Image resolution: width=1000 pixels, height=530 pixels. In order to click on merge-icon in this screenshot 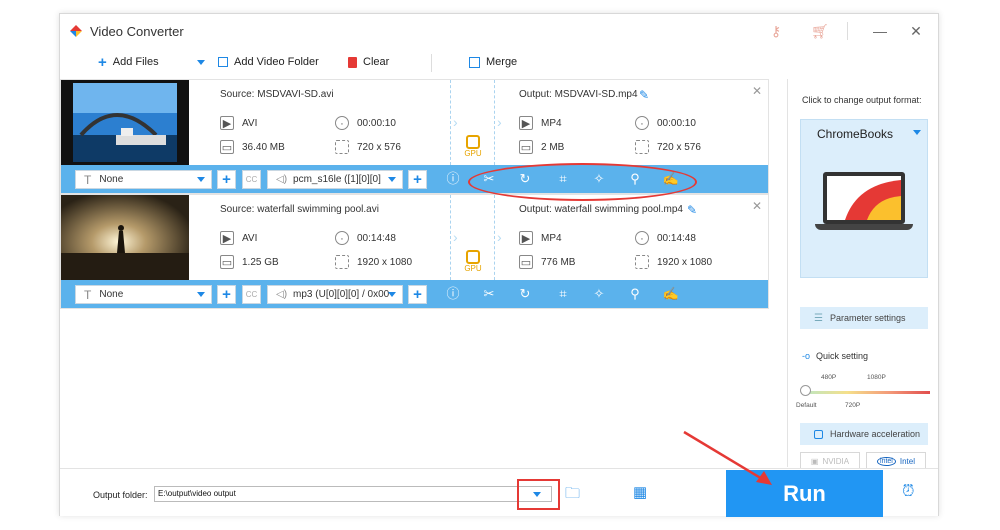, I will do `click(474, 62)`.